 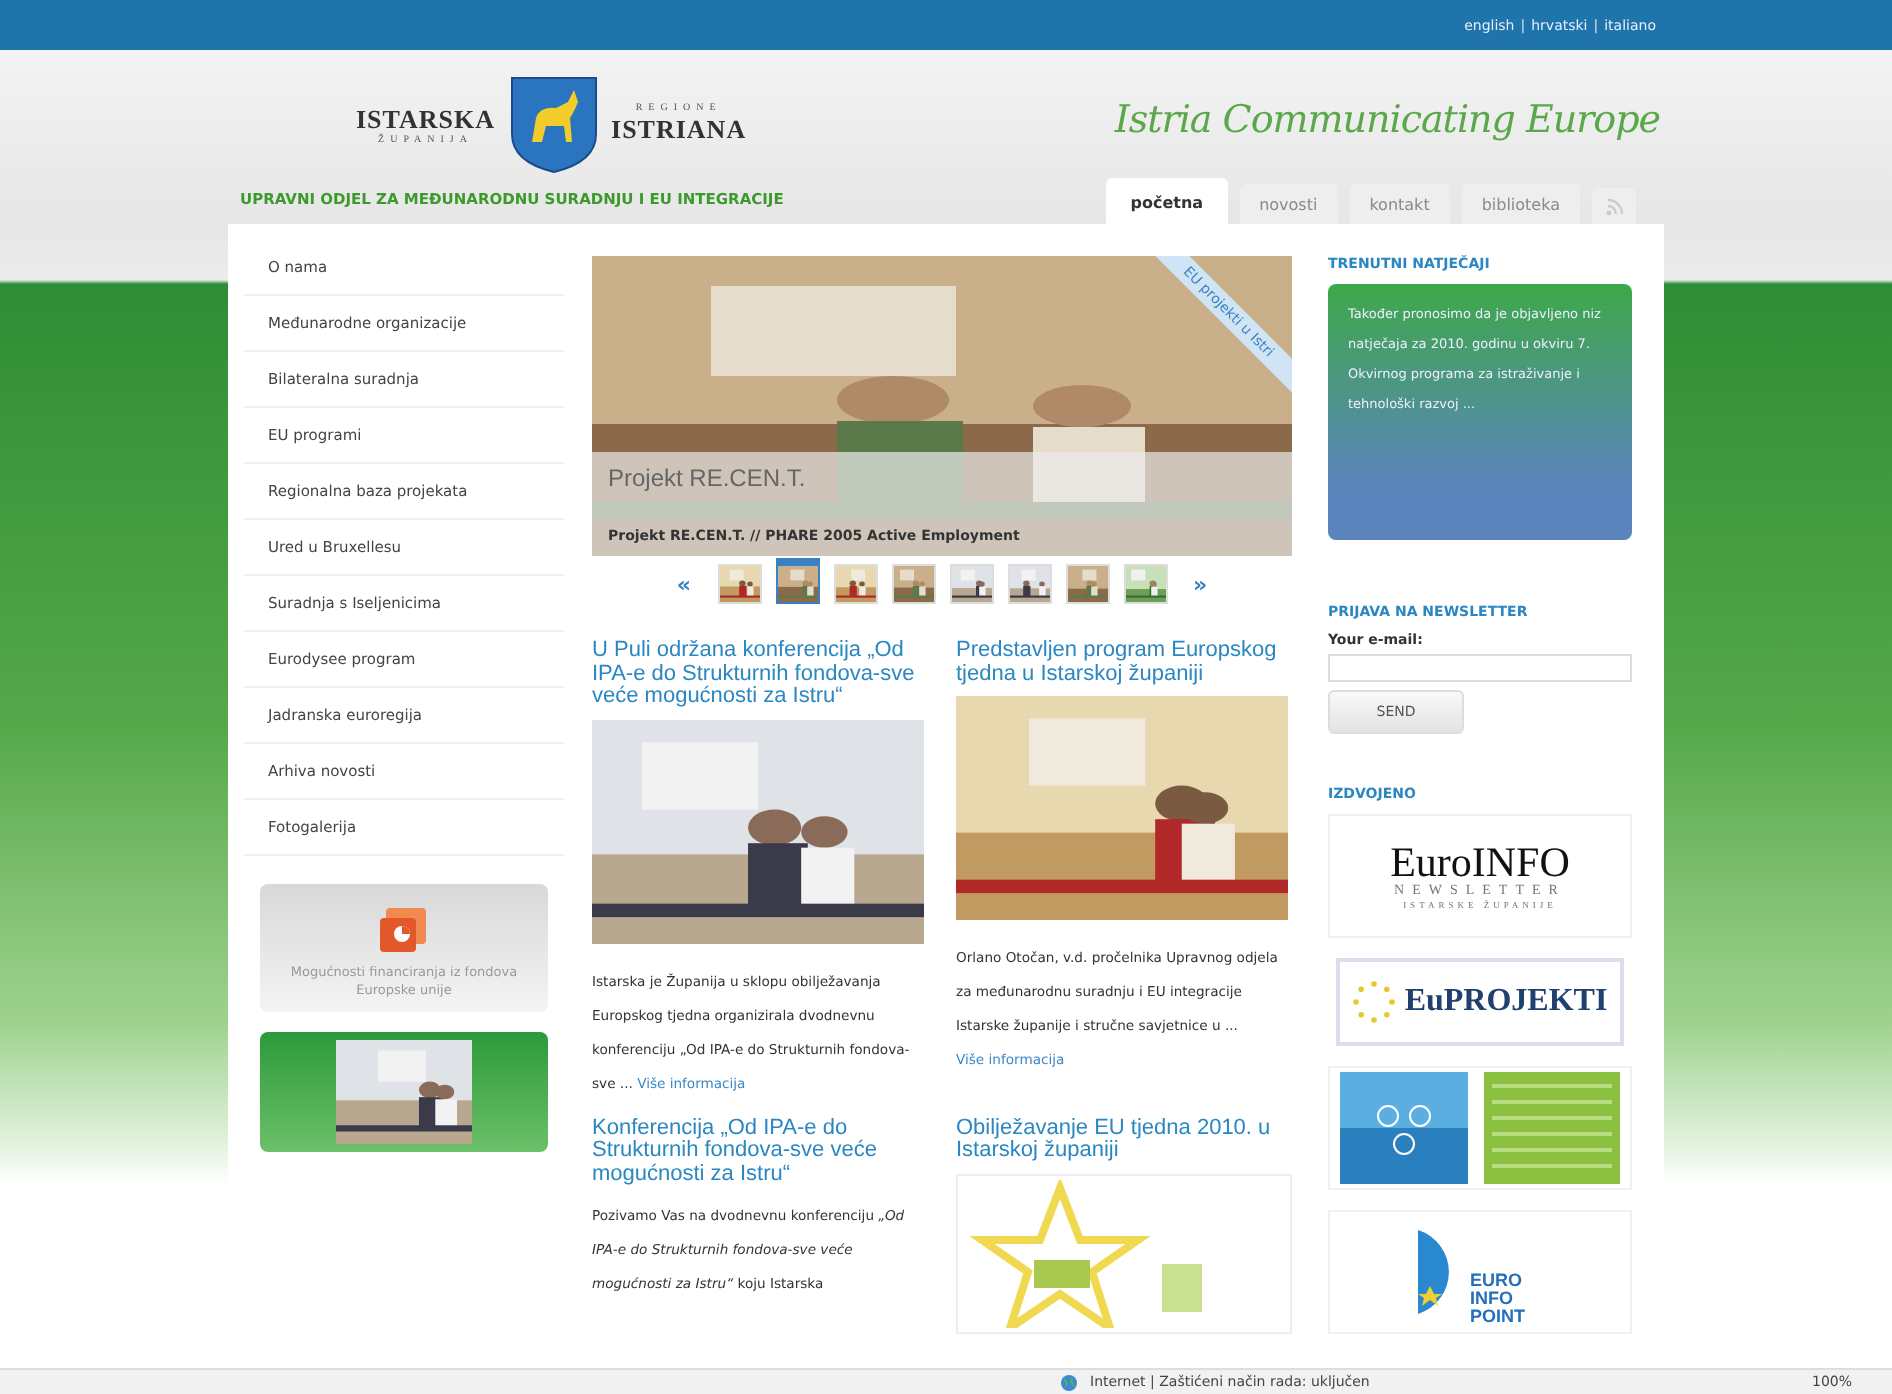 What do you see at coordinates (553, 124) in the screenshot?
I see `coat-of-arms-icon` at bounding box center [553, 124].